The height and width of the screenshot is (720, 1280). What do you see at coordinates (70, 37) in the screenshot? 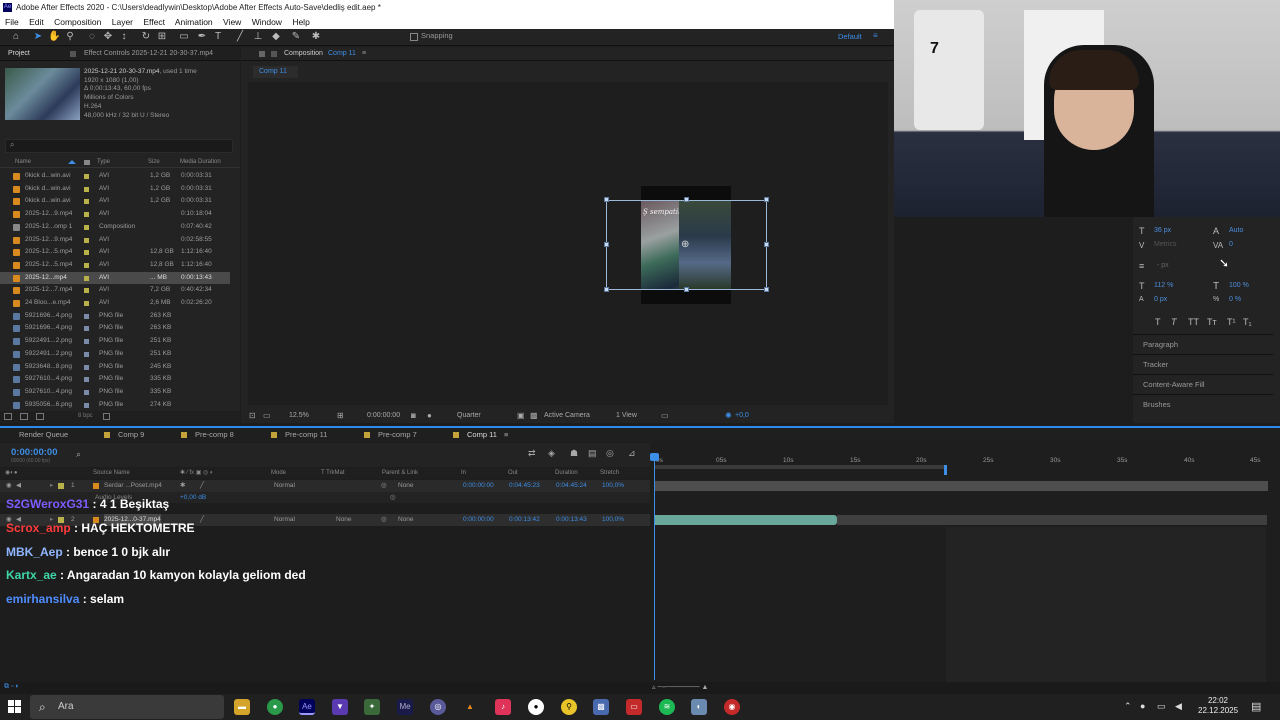
I see `zoom-tool-icon: ⚲` at bounding box center [70, 37].